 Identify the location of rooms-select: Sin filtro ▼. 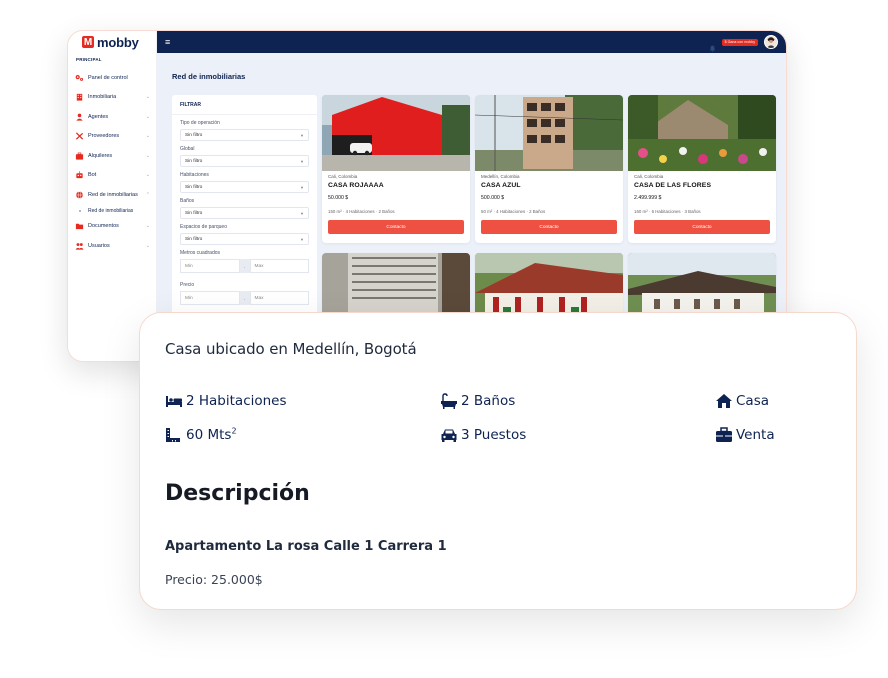
(244, 187).